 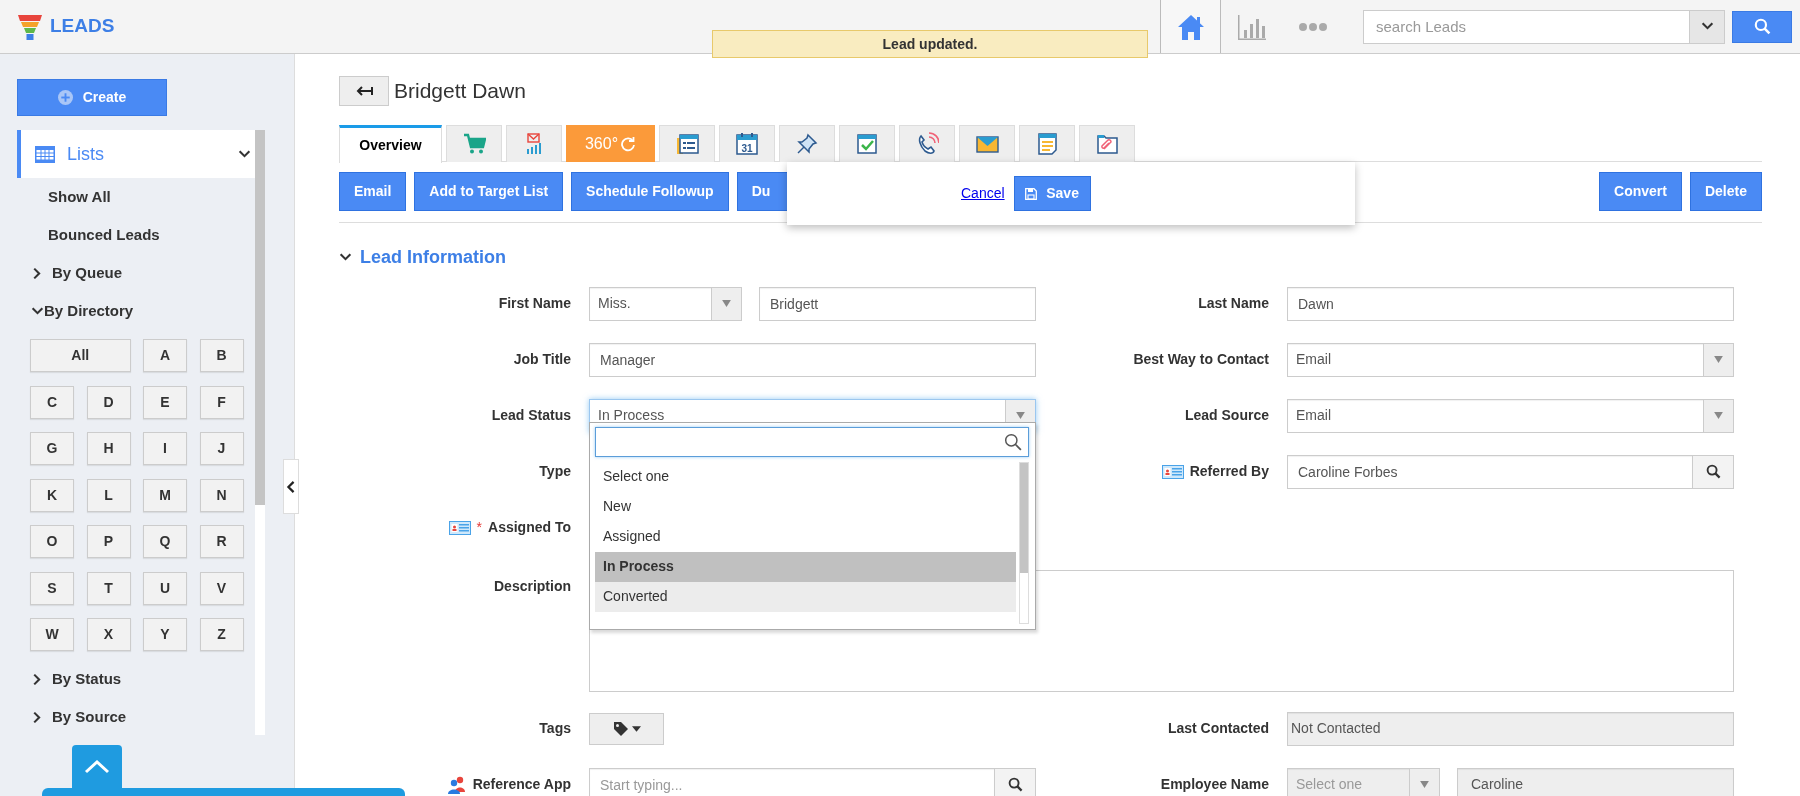 What do you see at coordinates (812, 441) in the screenshot?
I see `dropdown-search-field` at bounding box center [812, 441].